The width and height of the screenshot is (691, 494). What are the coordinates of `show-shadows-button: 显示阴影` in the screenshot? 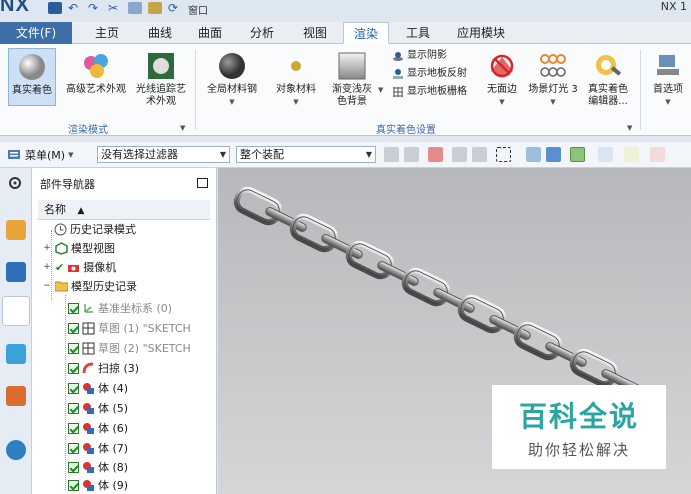 It's located at (419, 56).